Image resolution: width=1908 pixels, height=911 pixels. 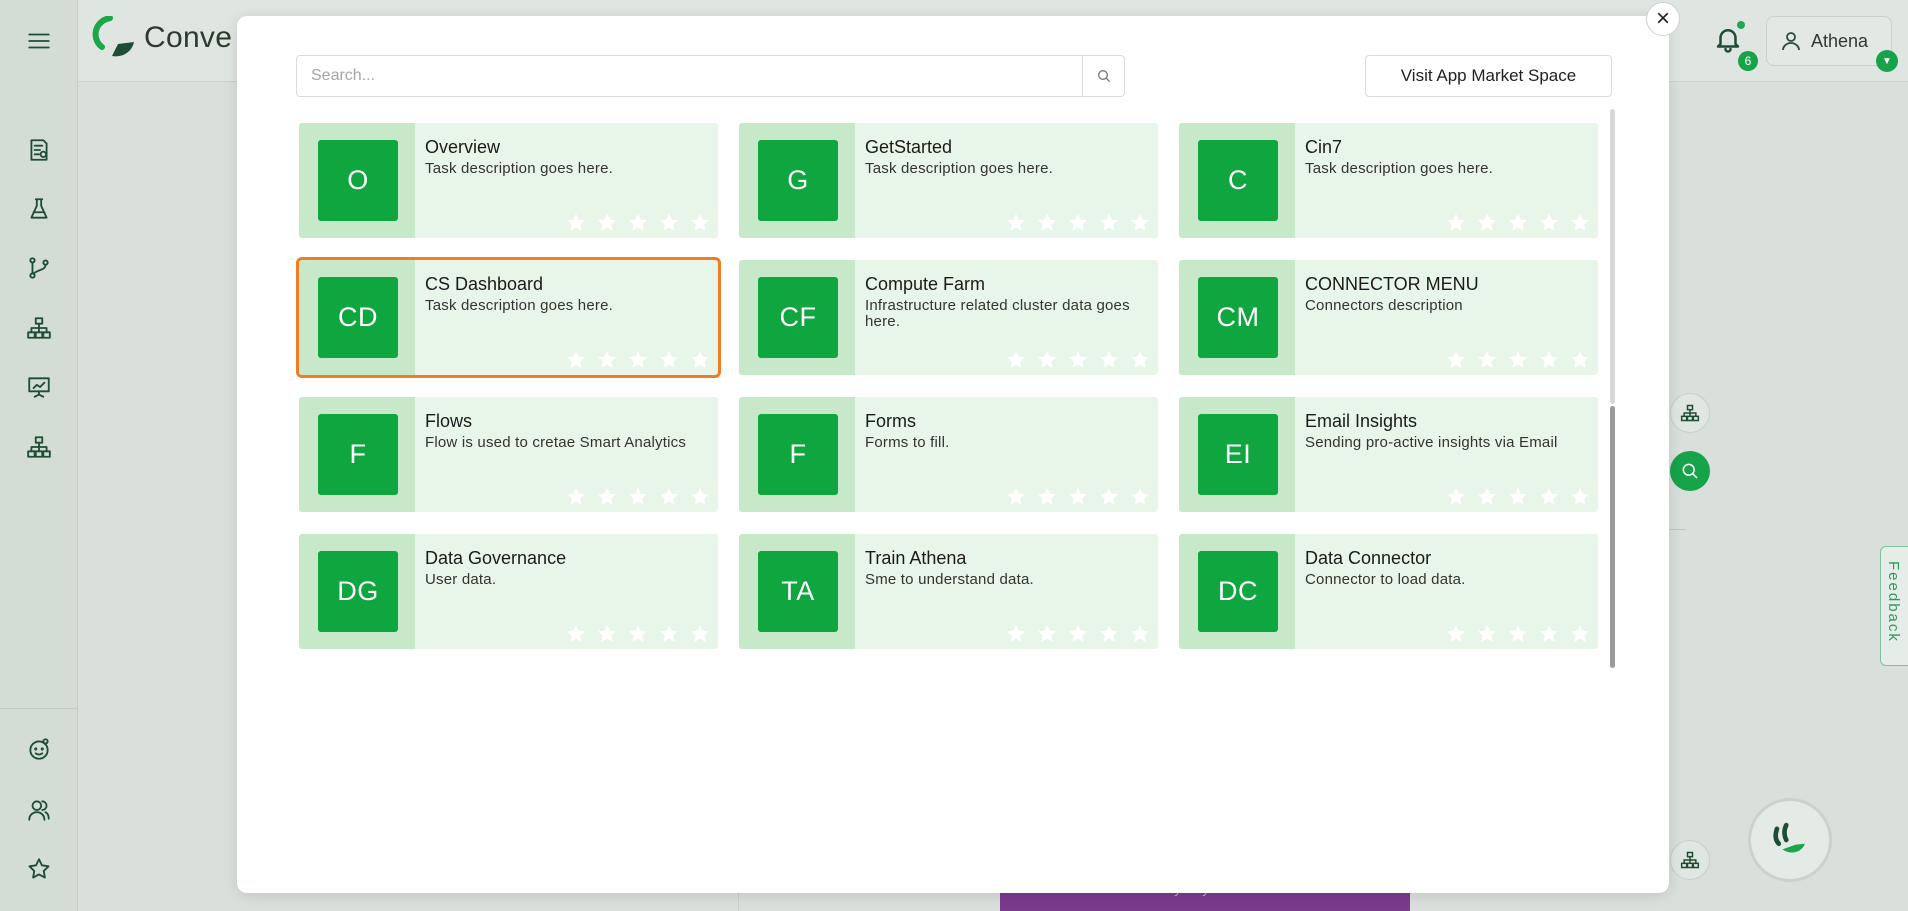 I want to click on app-card: O Overview Task description goes here., so click(x=508, y=180).